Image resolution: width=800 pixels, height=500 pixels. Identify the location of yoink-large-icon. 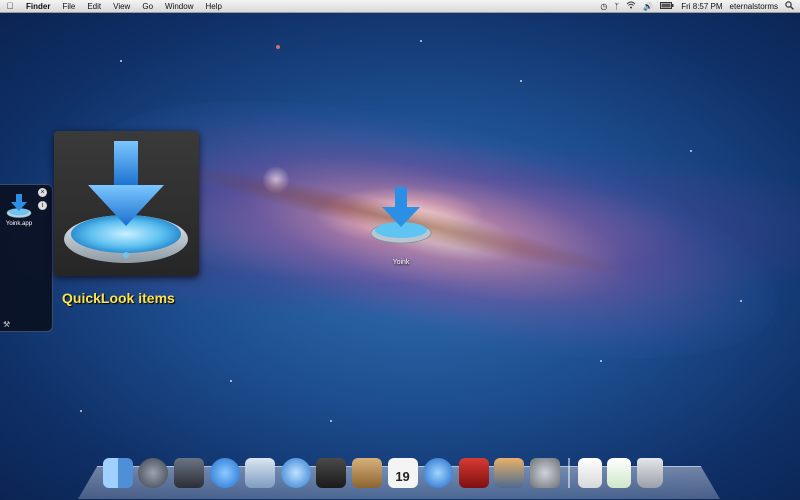
(126, 202).